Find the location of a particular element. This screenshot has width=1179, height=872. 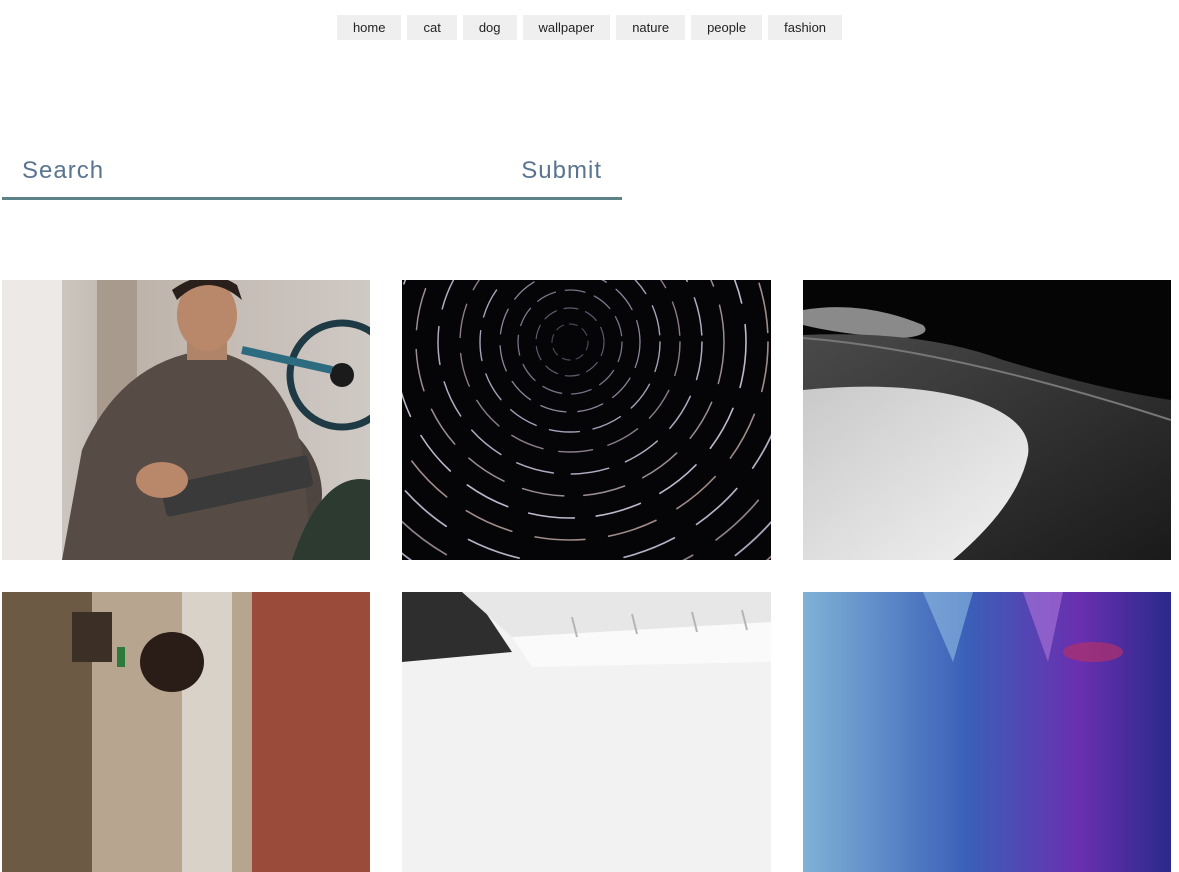

gallery-image-woman-tablet is located at coordinates (186, 420).